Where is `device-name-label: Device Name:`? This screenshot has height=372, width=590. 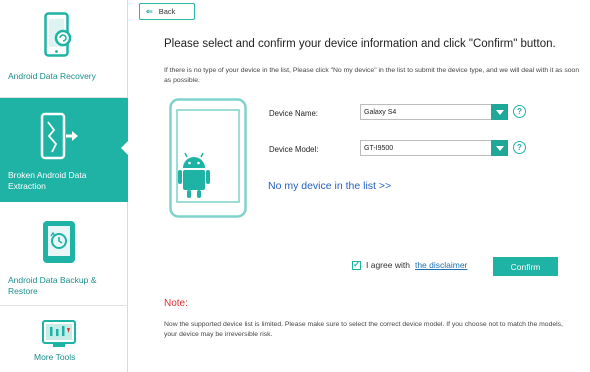
device-name-label: Device Name: is located at coordinates (293, 113).